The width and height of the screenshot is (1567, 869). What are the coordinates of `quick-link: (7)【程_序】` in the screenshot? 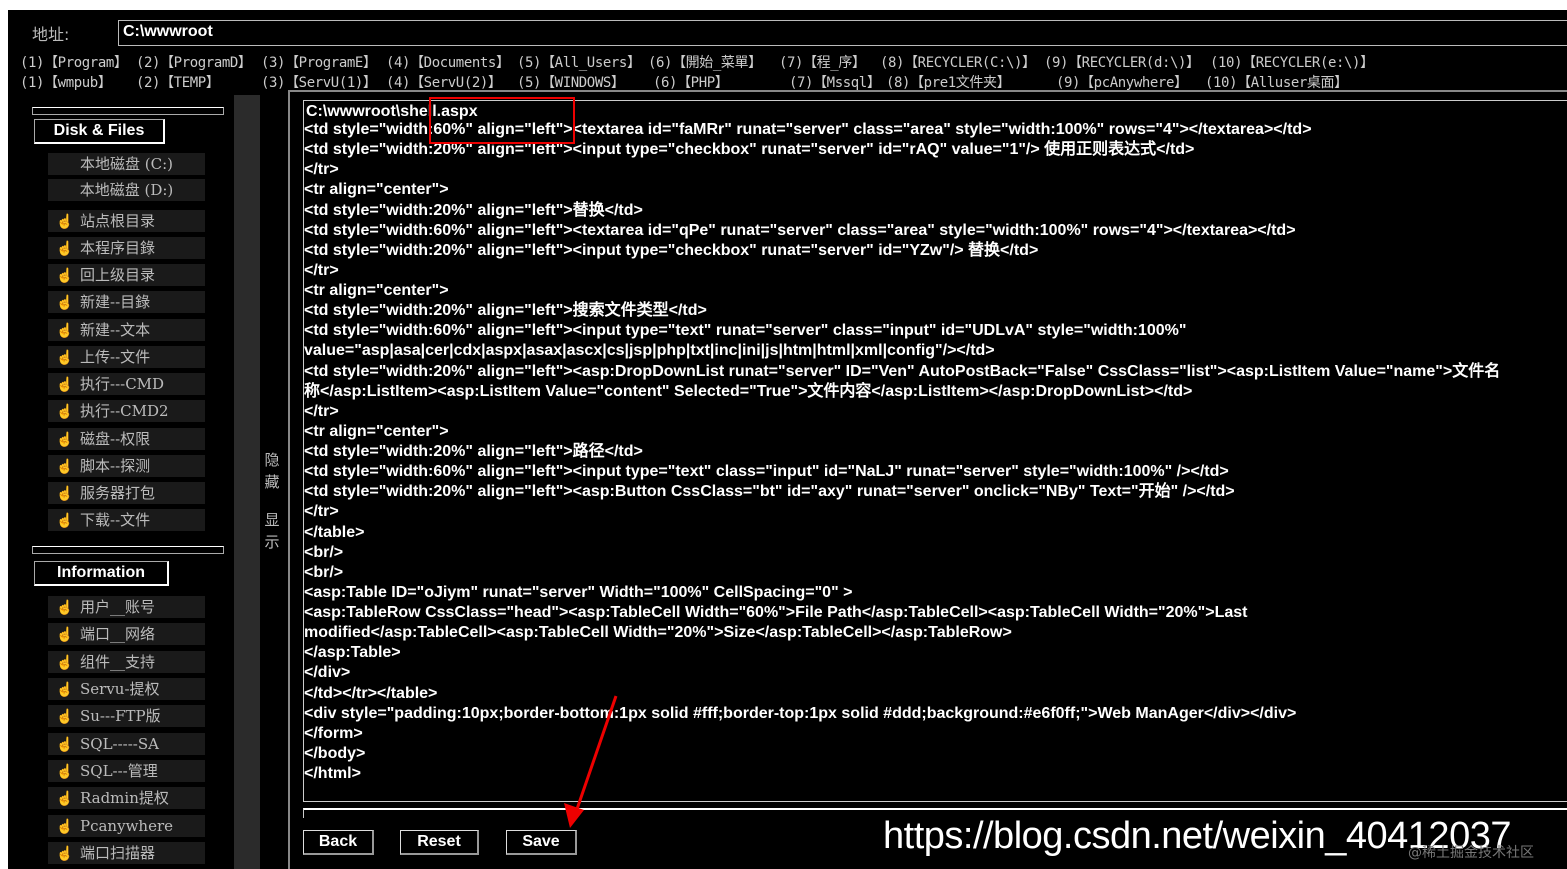 It's located at (822, 62).